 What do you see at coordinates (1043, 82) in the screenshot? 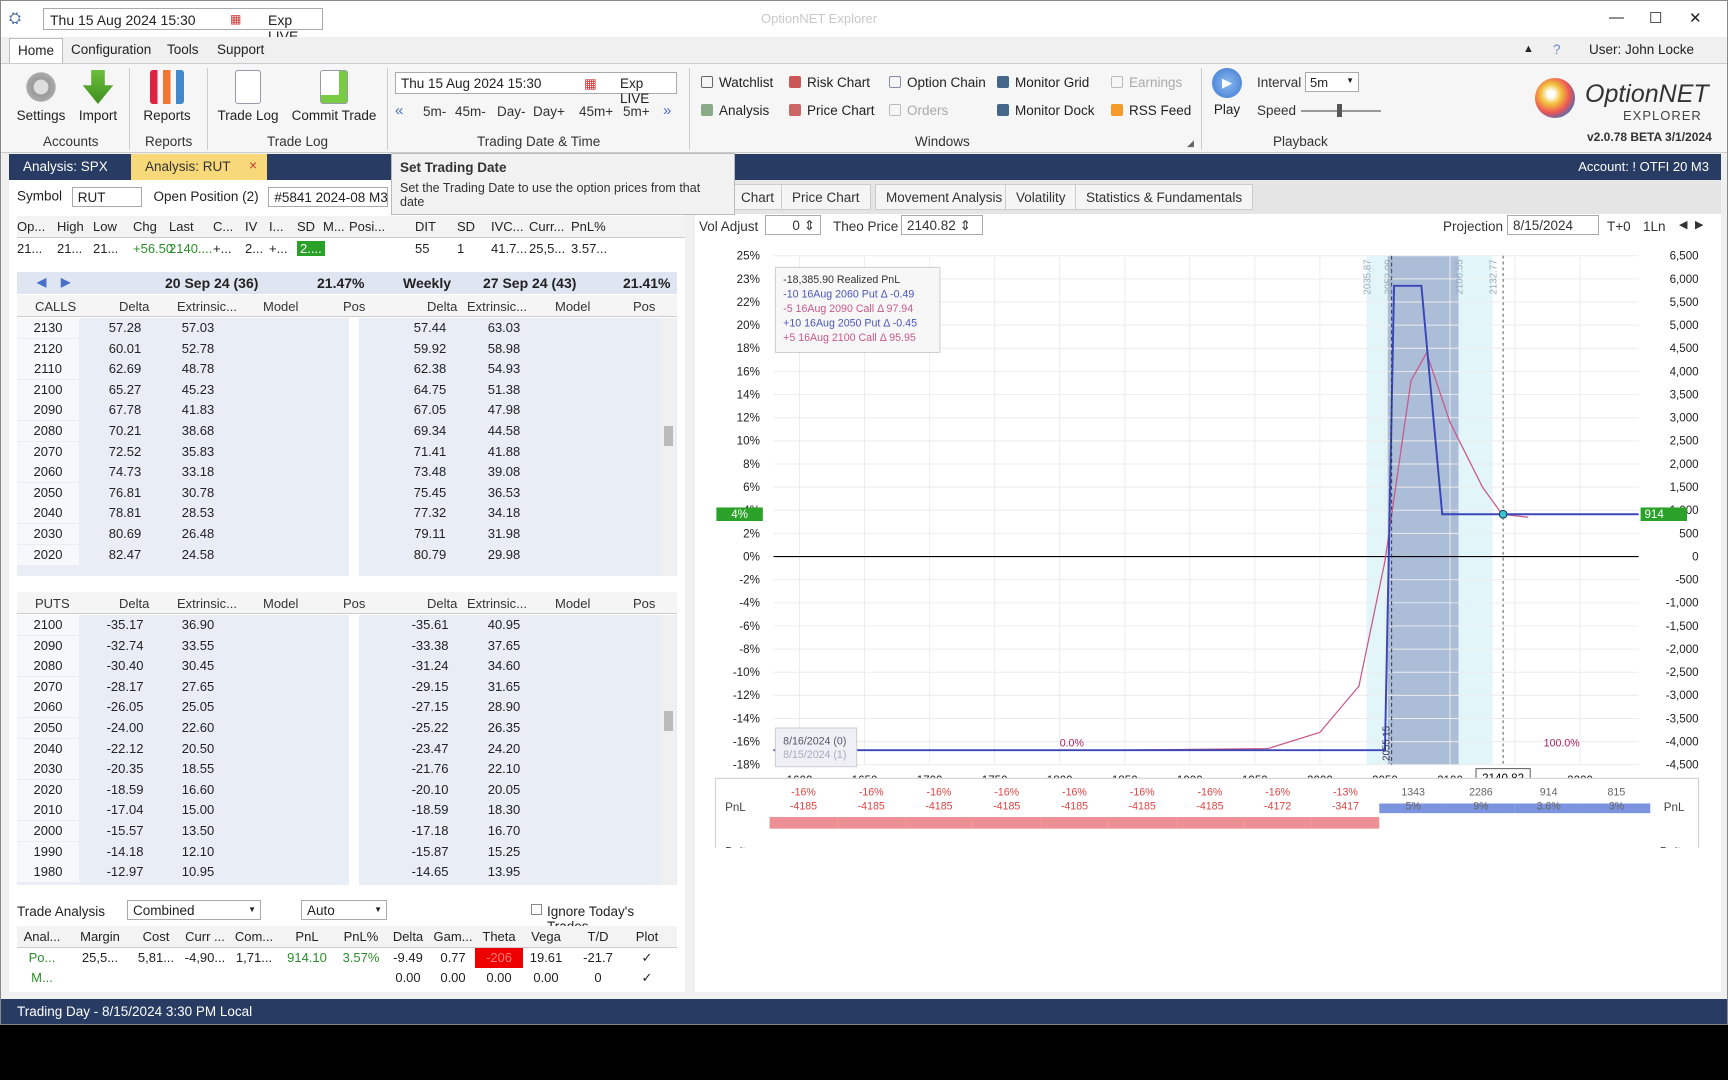
I see `monitor-grid-button: Monitor Grid` at bounding box center [1043, 82].